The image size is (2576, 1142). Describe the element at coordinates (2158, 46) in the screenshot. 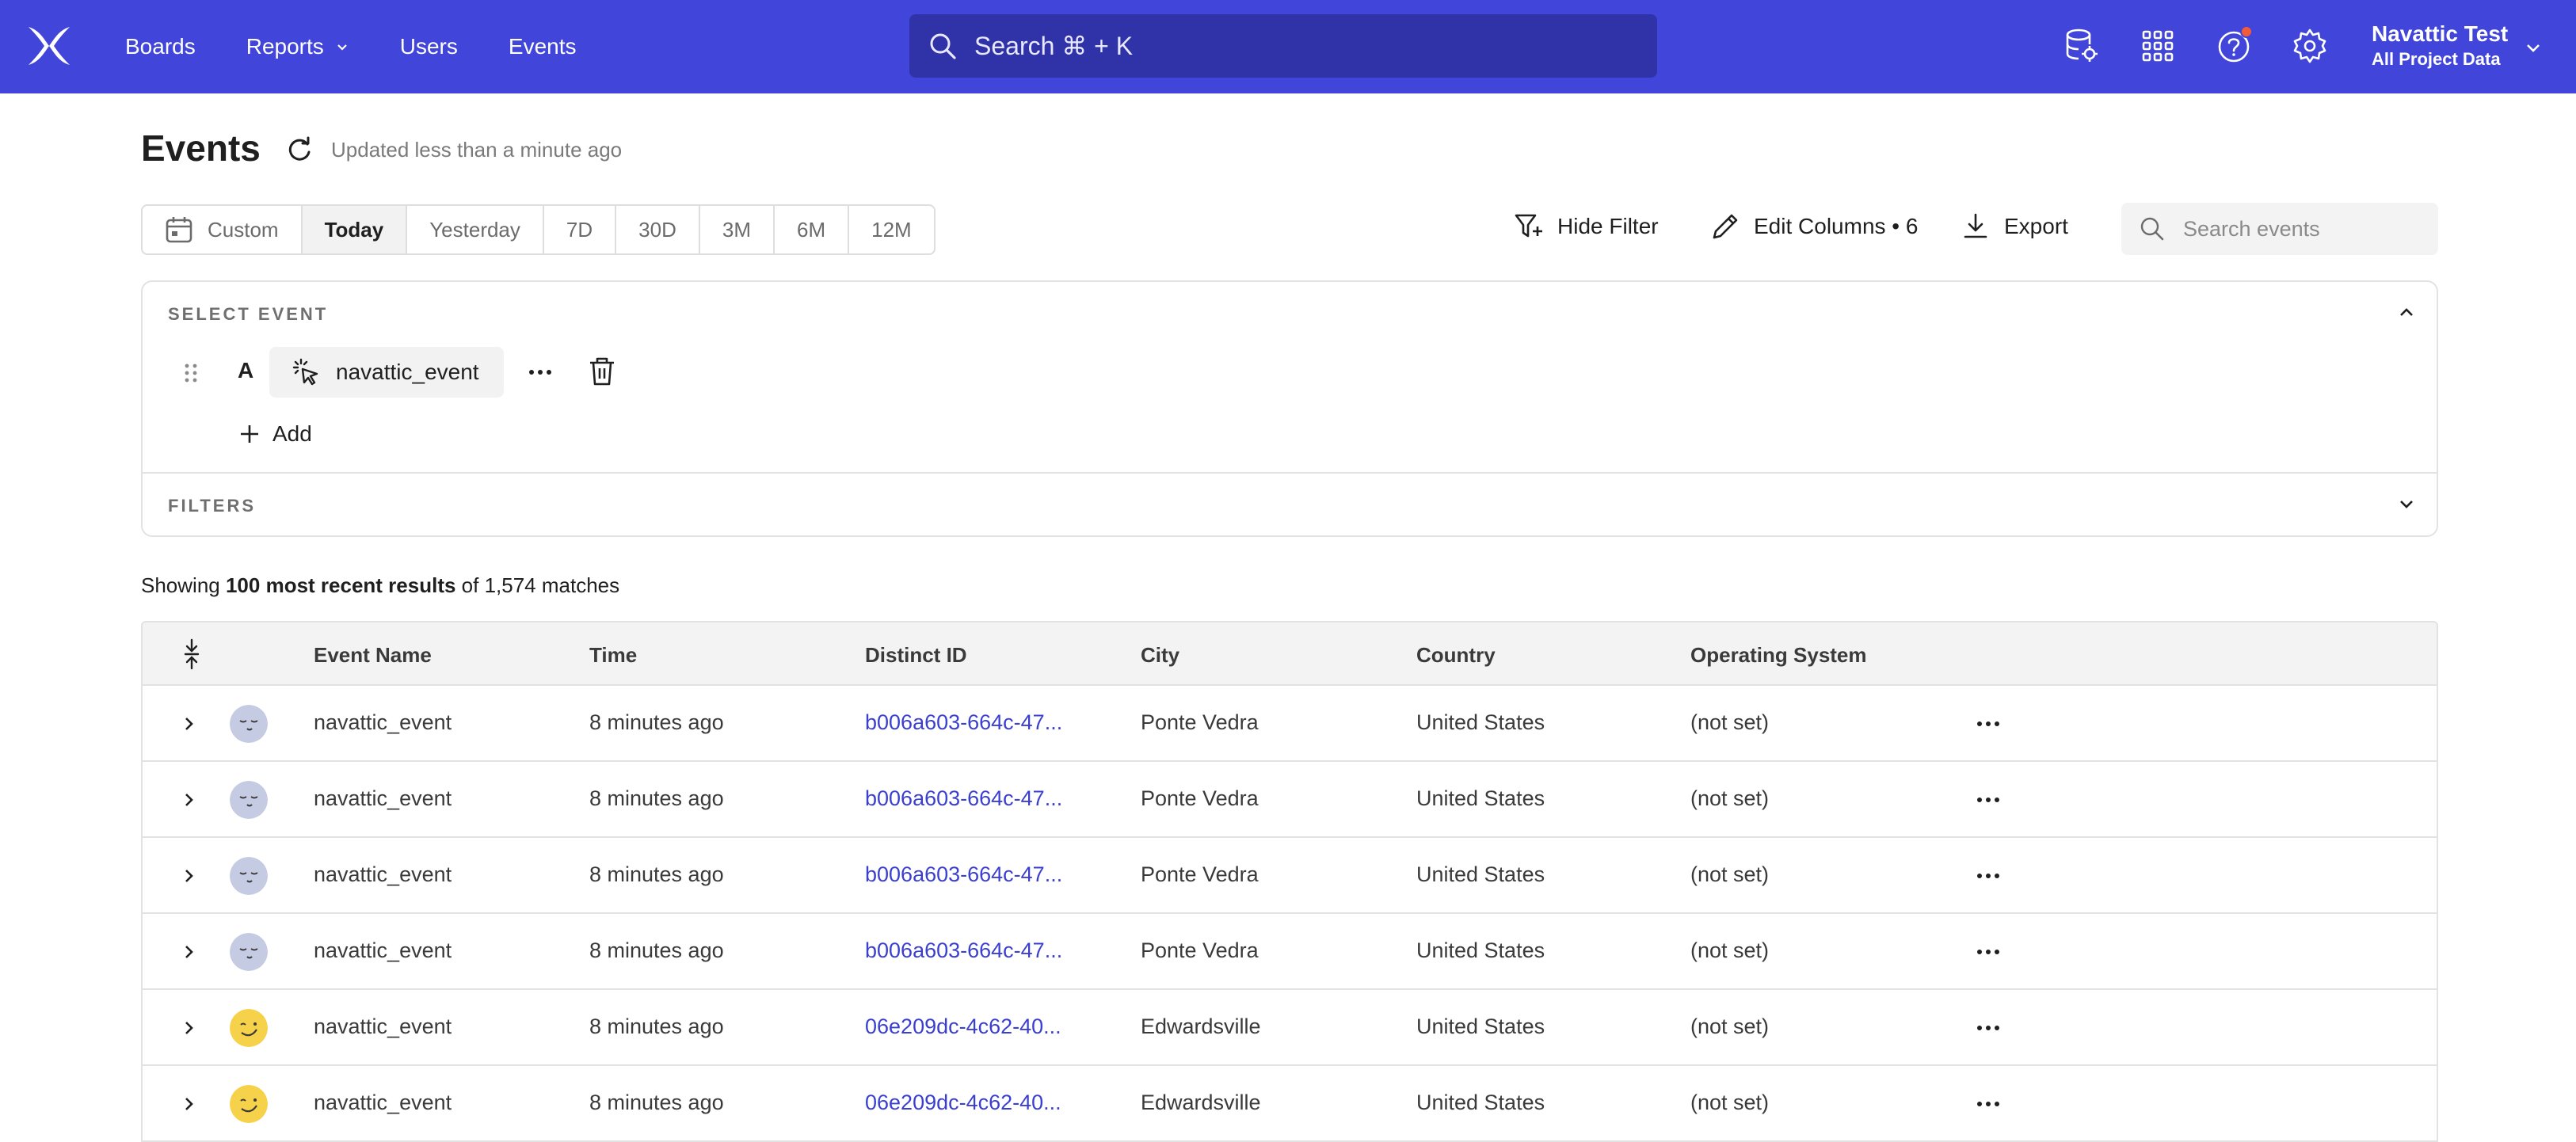

I see `apps-button` at that location.